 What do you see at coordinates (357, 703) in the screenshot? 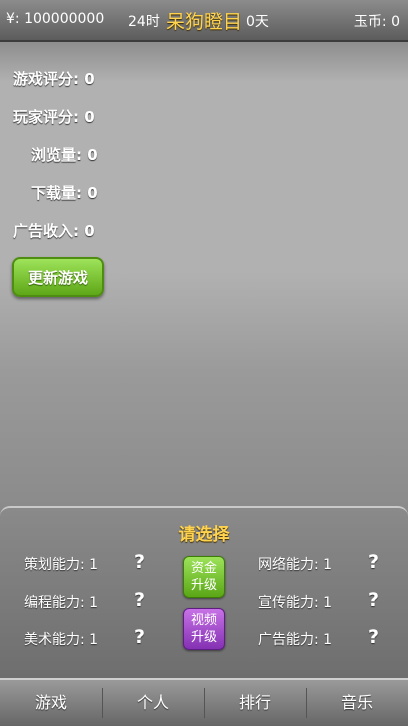
I see `tab-music: 音乐` at bounding box center [357, 703].